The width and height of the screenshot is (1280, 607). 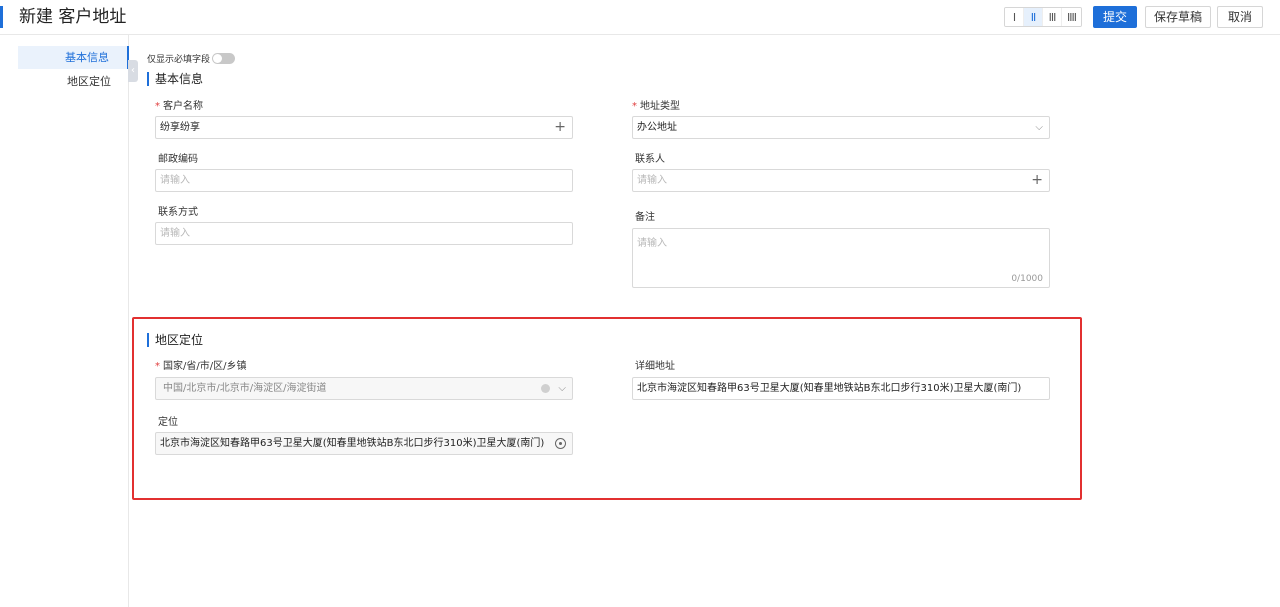 What do you see at coordinates (640, 17) in the screenshot?
I see `page-header: 新建 客户地址 I II III IIII 提交 保存草稿 取消` at bounding box center [640, 17].